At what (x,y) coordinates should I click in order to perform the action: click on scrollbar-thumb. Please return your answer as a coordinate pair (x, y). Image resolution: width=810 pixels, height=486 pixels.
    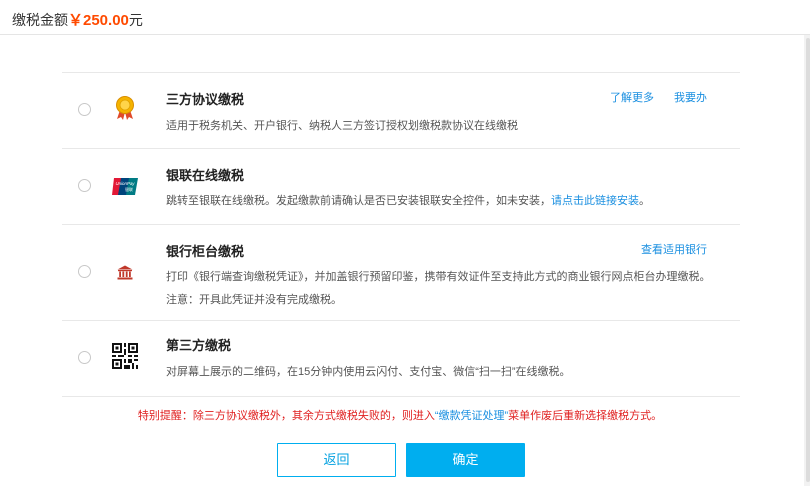
    Looking at the image, I should click on (808, 260).